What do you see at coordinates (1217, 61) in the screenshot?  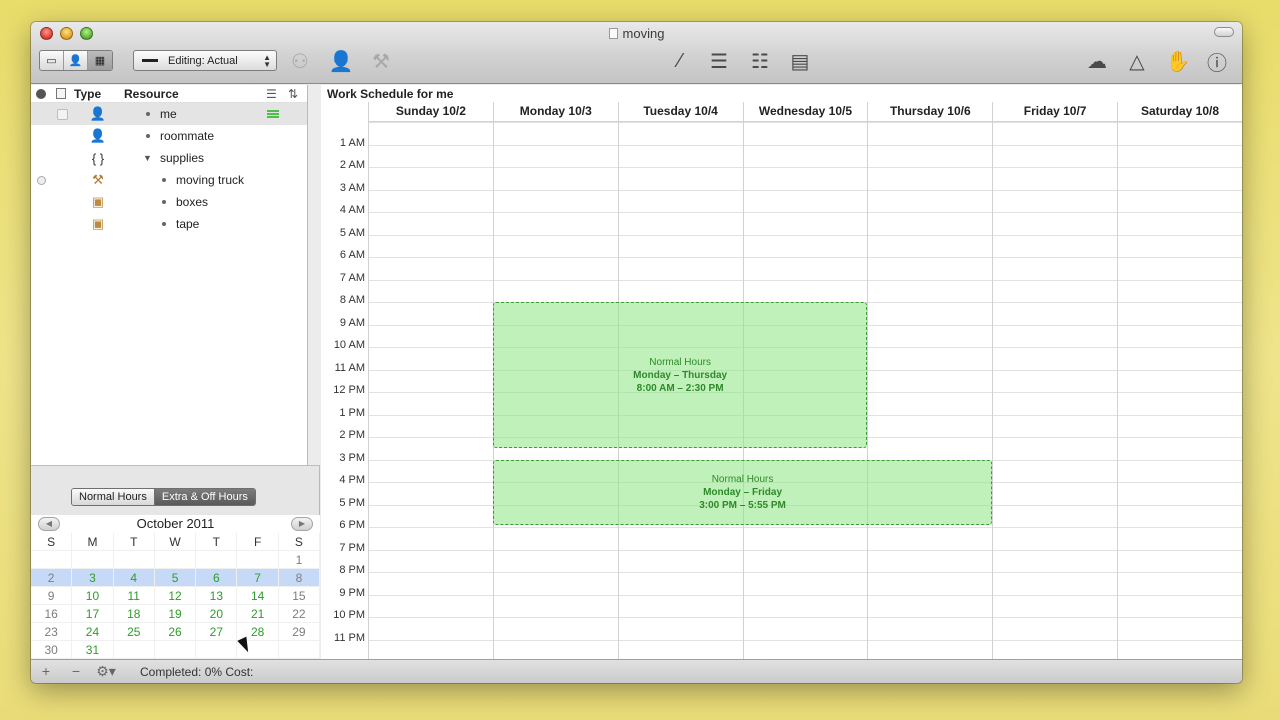 I see `inspector-icon: ⓘ` at bounding box center [1217, 61].